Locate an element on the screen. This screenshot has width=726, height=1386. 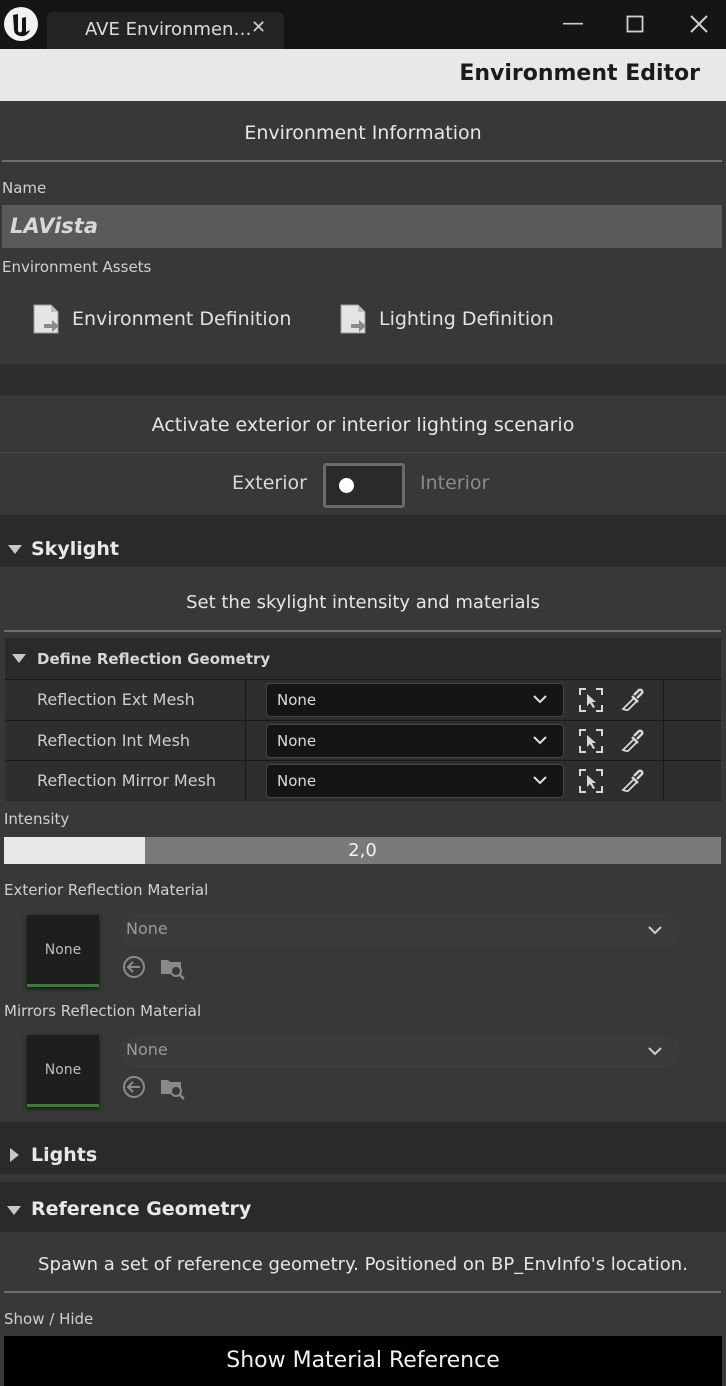
exterior-reflection-material-label: Exterior Reflection Material is located at coordinates (106, 890).